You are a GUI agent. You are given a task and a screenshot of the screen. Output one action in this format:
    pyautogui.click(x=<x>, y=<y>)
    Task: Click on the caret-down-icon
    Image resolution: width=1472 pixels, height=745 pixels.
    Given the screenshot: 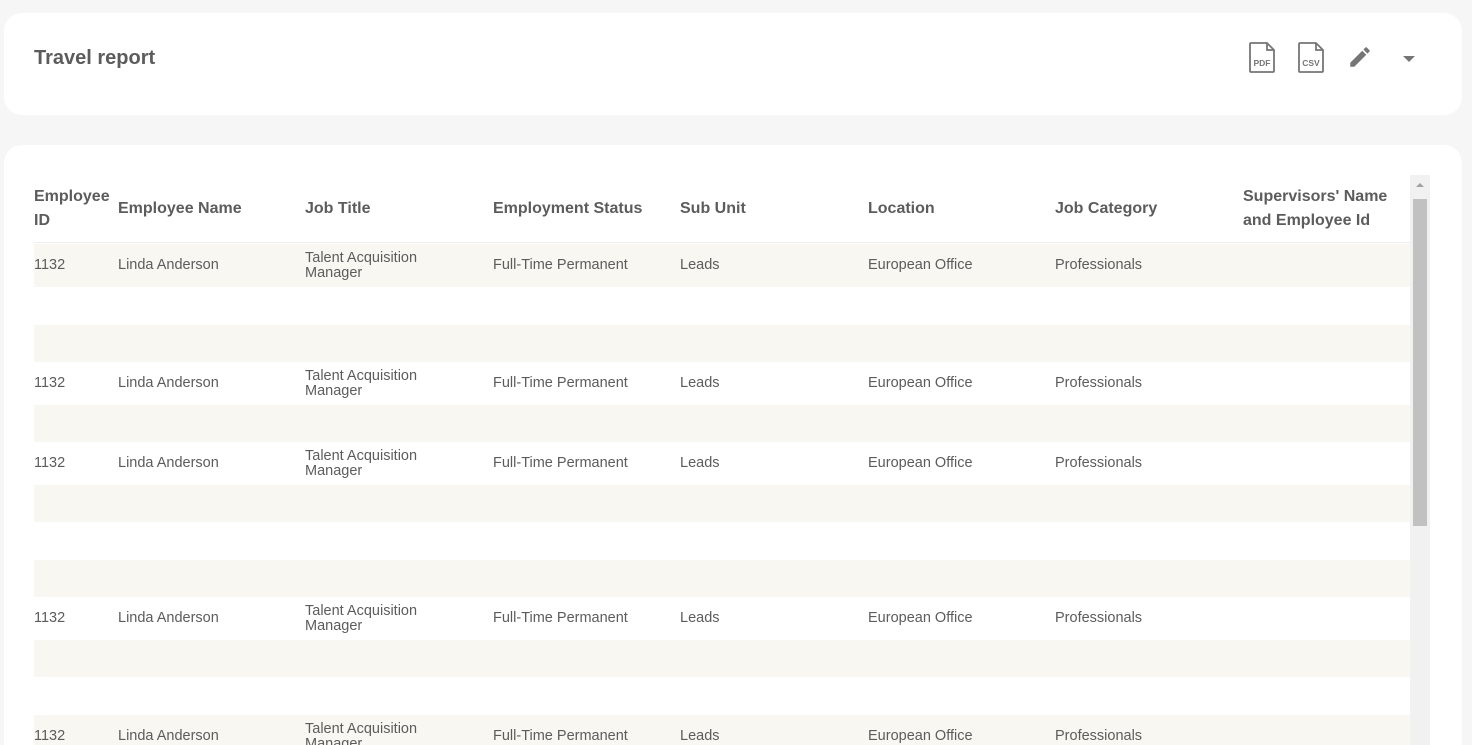 What is the action you would take?
    pyautogui.click(x=1409, y=60)
    